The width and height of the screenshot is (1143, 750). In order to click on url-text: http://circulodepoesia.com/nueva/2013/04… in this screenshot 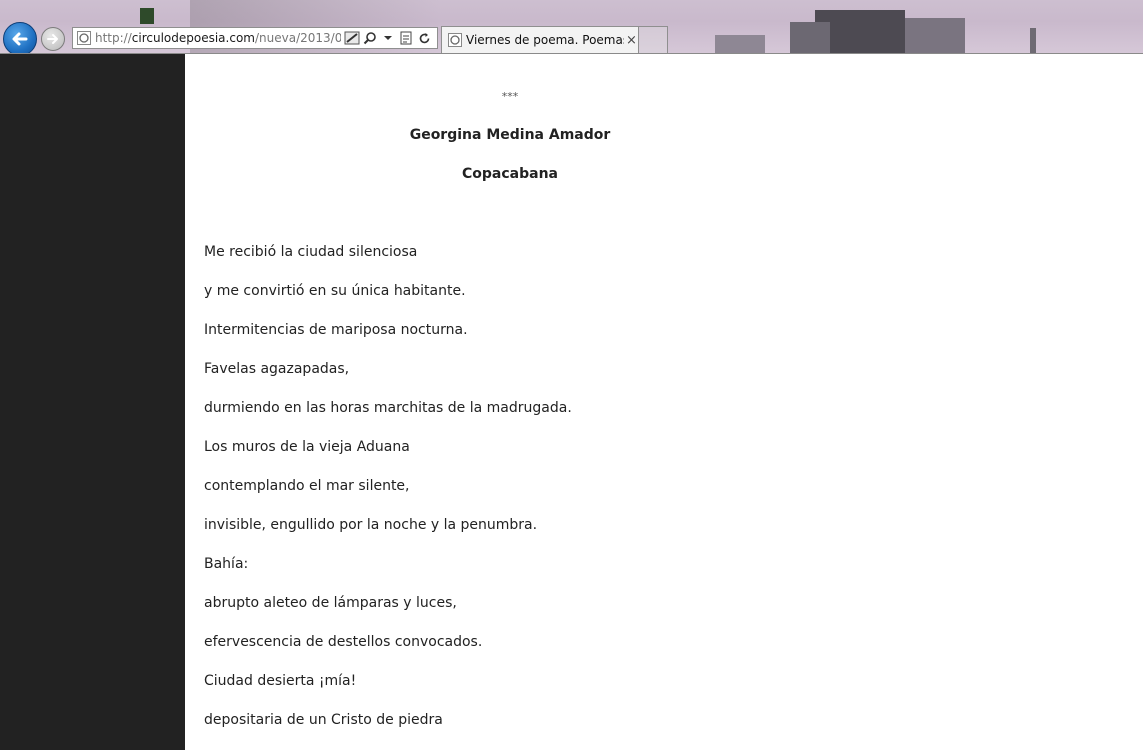, I will do `click(218, 38)`.